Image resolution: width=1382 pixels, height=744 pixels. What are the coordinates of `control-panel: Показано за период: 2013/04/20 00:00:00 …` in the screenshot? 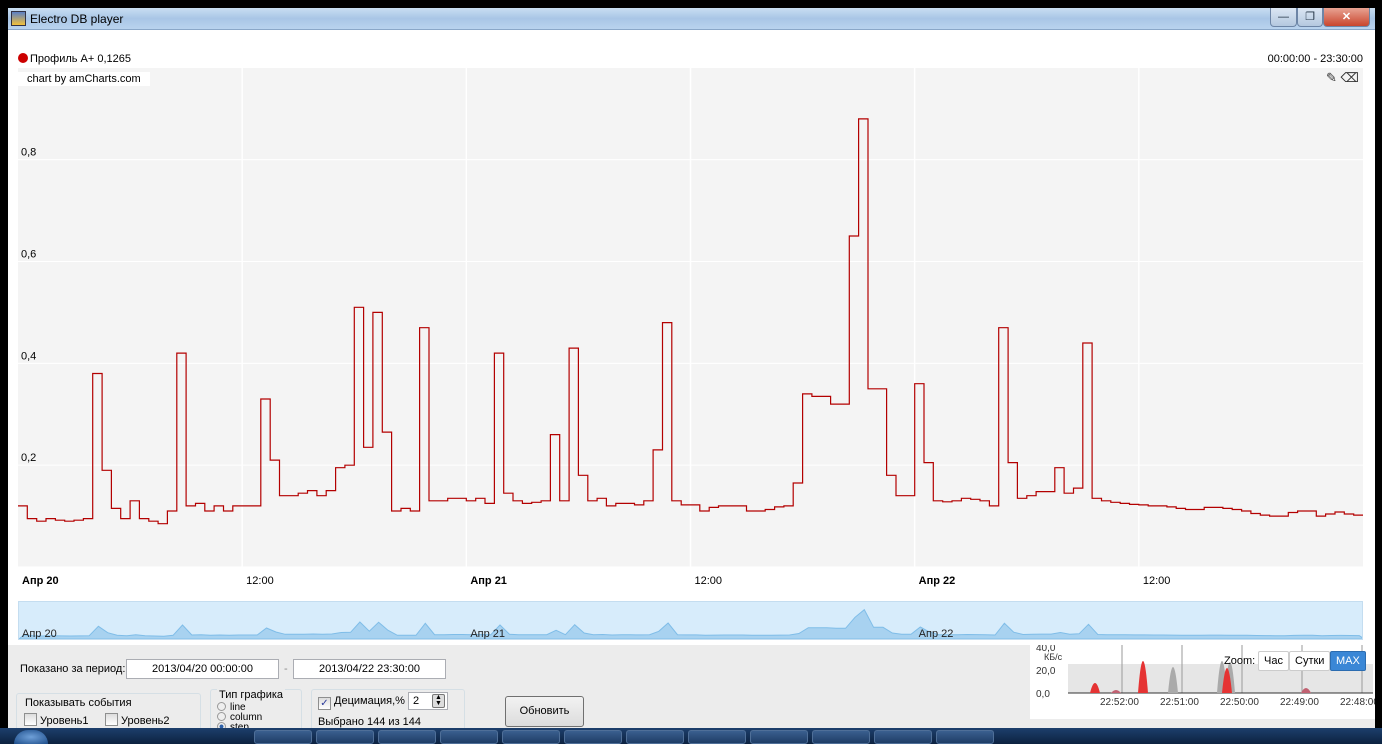 It's located at (693, 688).